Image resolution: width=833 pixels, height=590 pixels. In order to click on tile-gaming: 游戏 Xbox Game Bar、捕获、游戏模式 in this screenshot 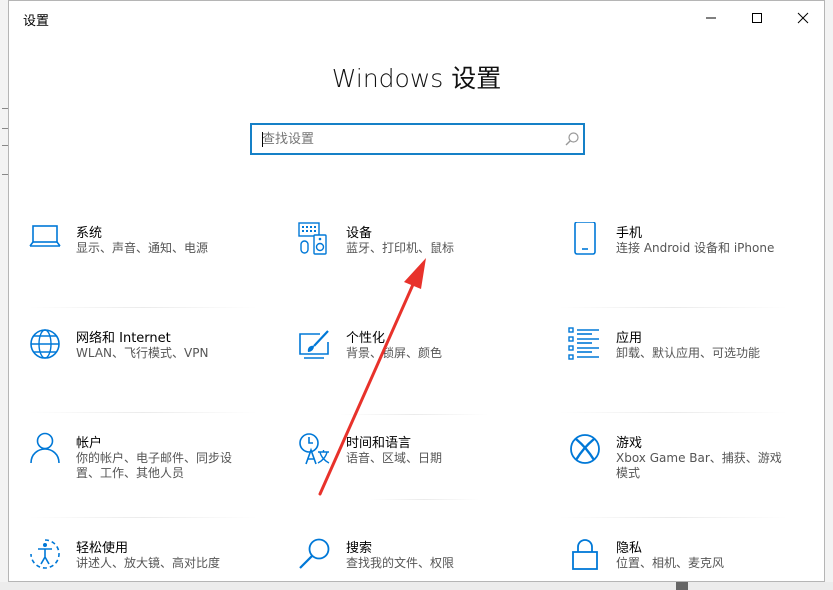, I will do `click(695, 467)`.